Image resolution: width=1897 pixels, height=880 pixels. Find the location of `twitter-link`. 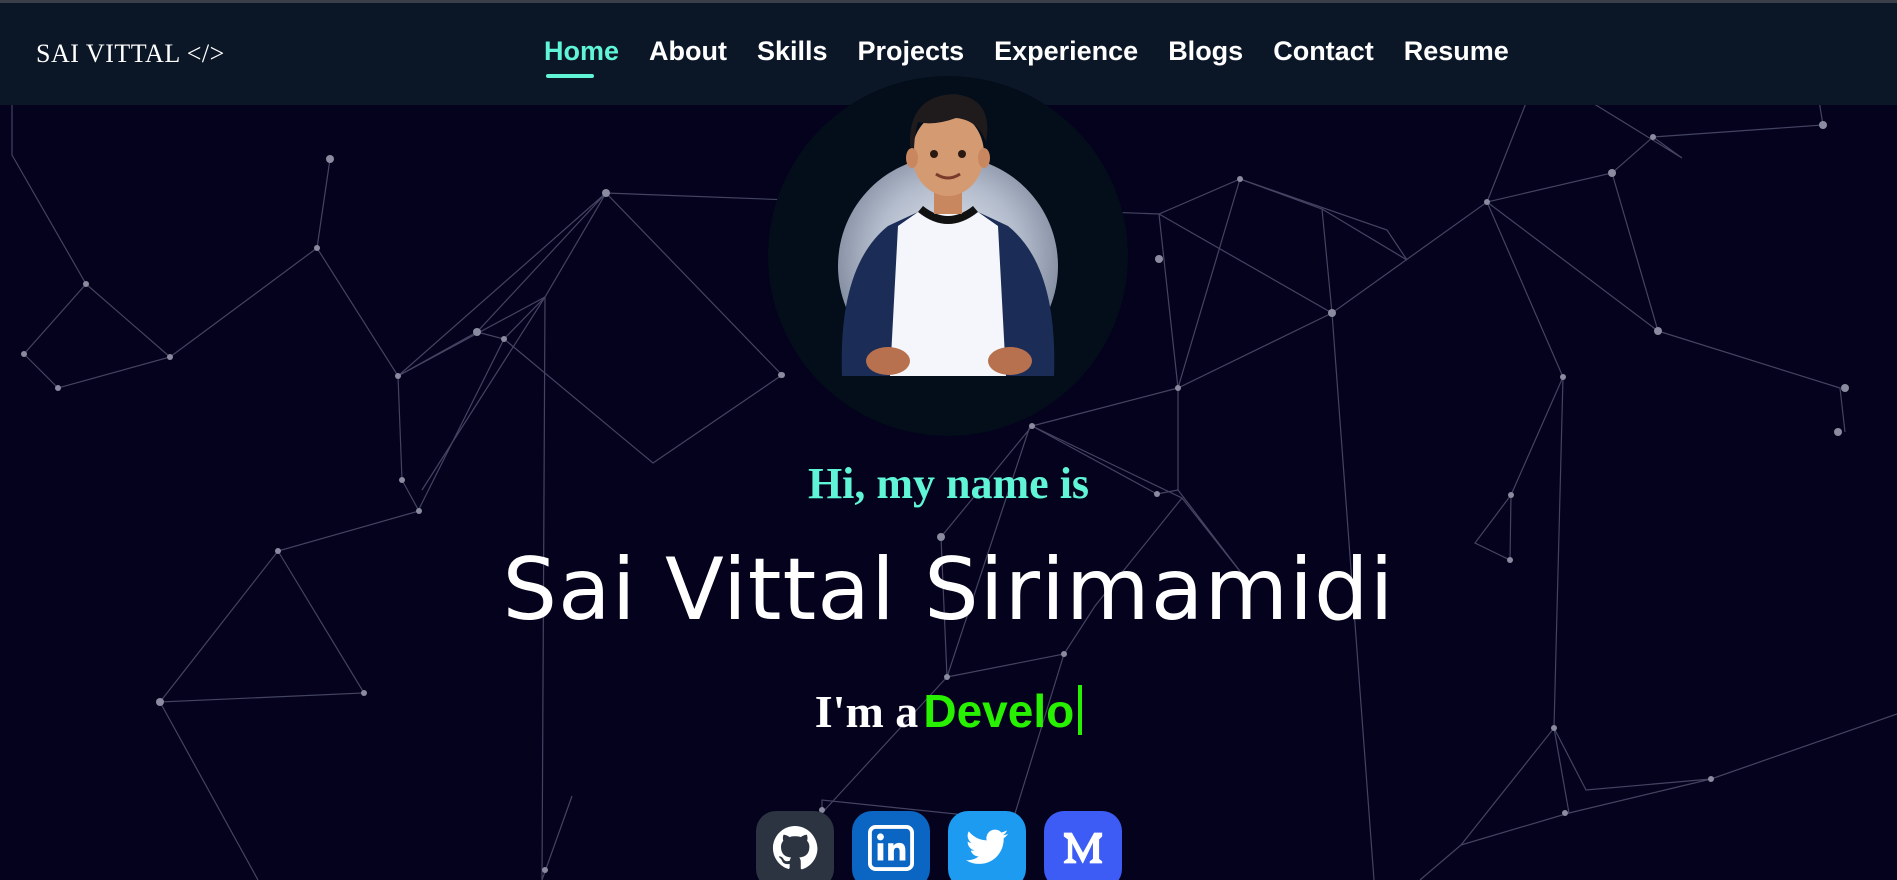

twitter-link is located at coordinates (987, 845).